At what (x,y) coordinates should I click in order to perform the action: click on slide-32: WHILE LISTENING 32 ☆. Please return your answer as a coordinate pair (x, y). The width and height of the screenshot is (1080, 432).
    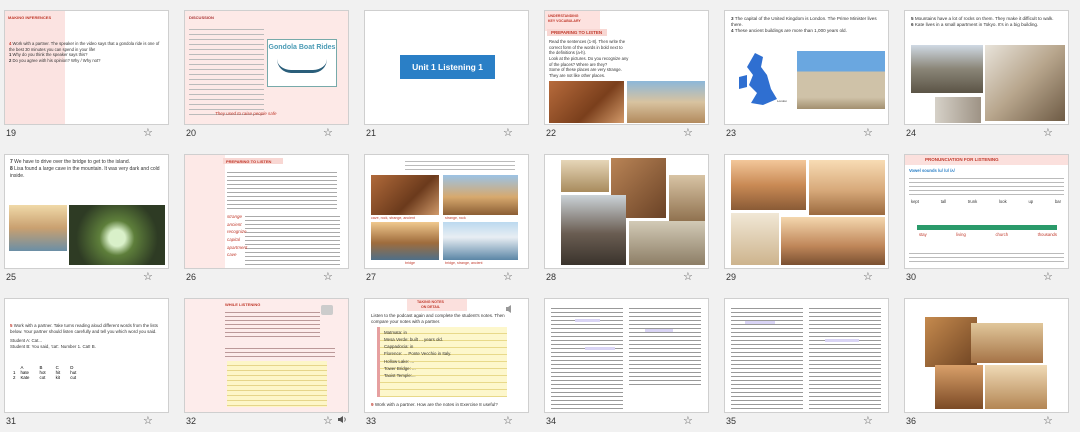
    Looking at the image, I should click on (270, 360).